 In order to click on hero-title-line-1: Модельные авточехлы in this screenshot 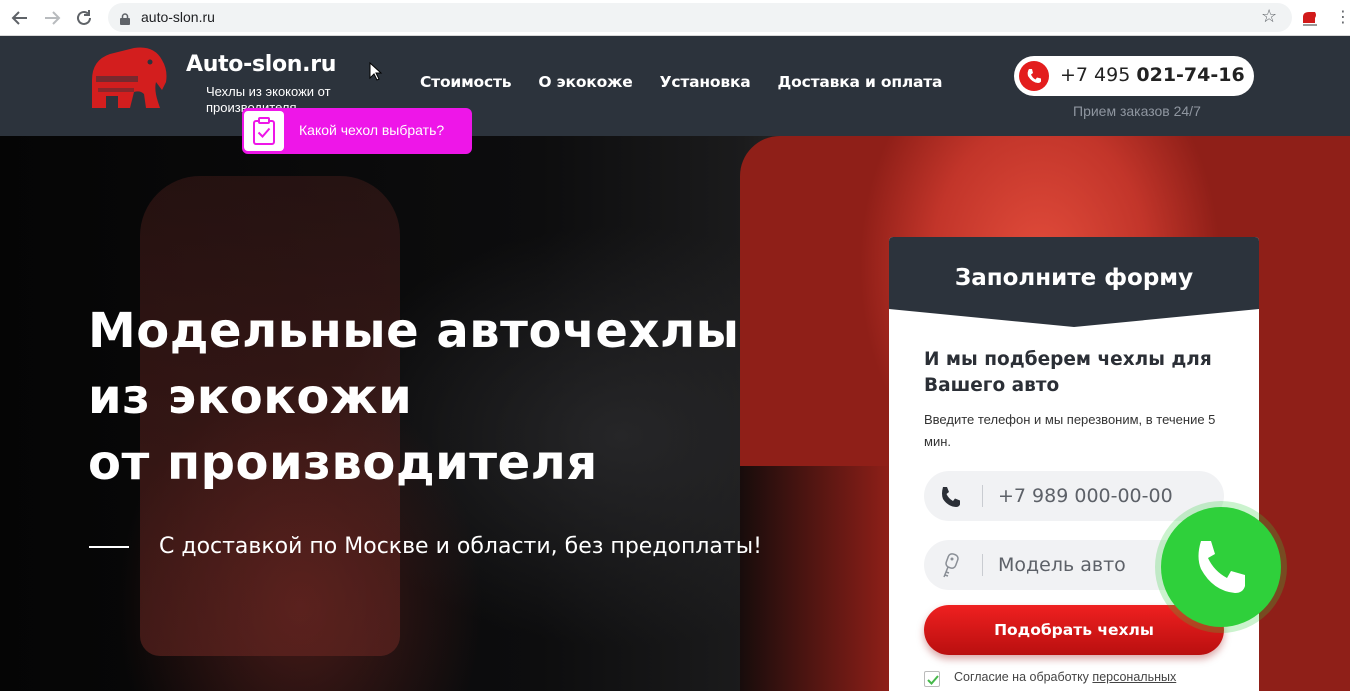, I will do `click(414, 331)`.